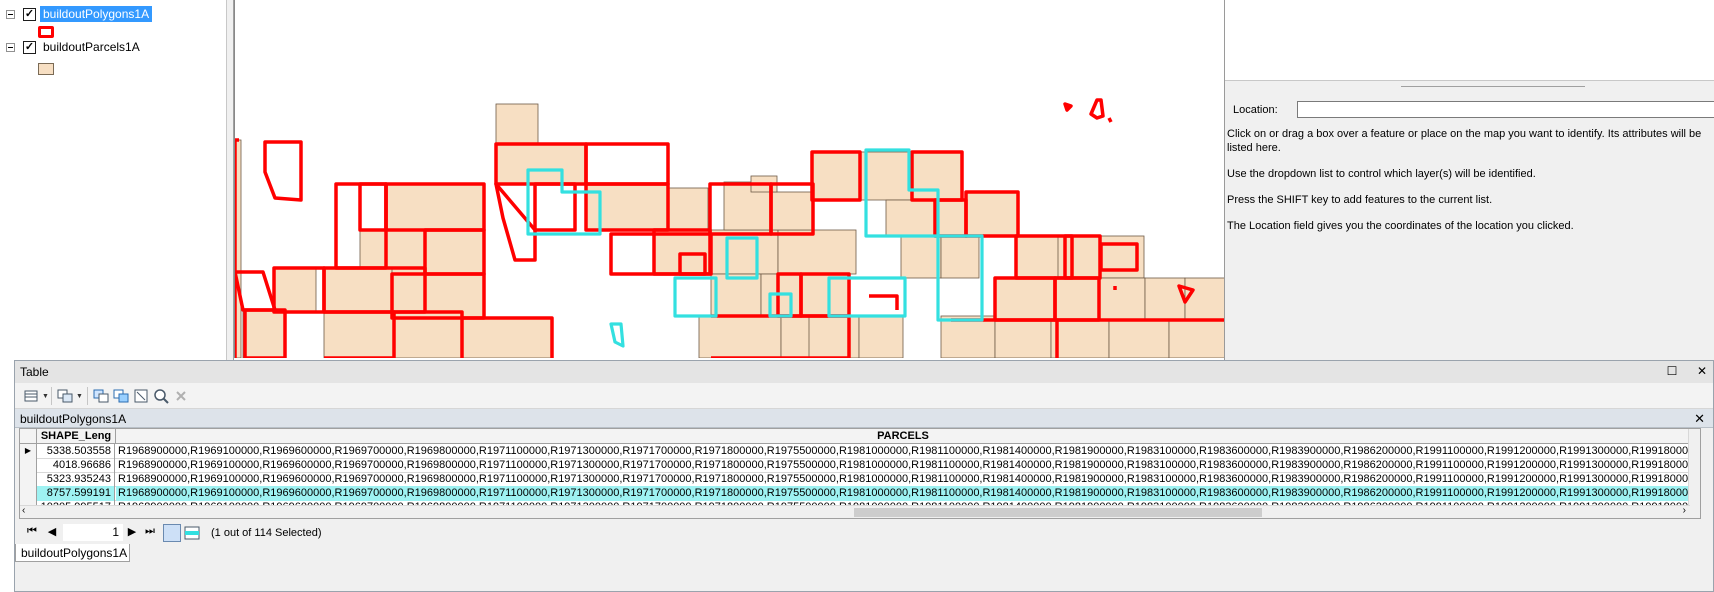  What do you see at coordinates (132, 531) in the screenshot?
I see `next-record-icon: ▶` at bounding box center [132, 531].